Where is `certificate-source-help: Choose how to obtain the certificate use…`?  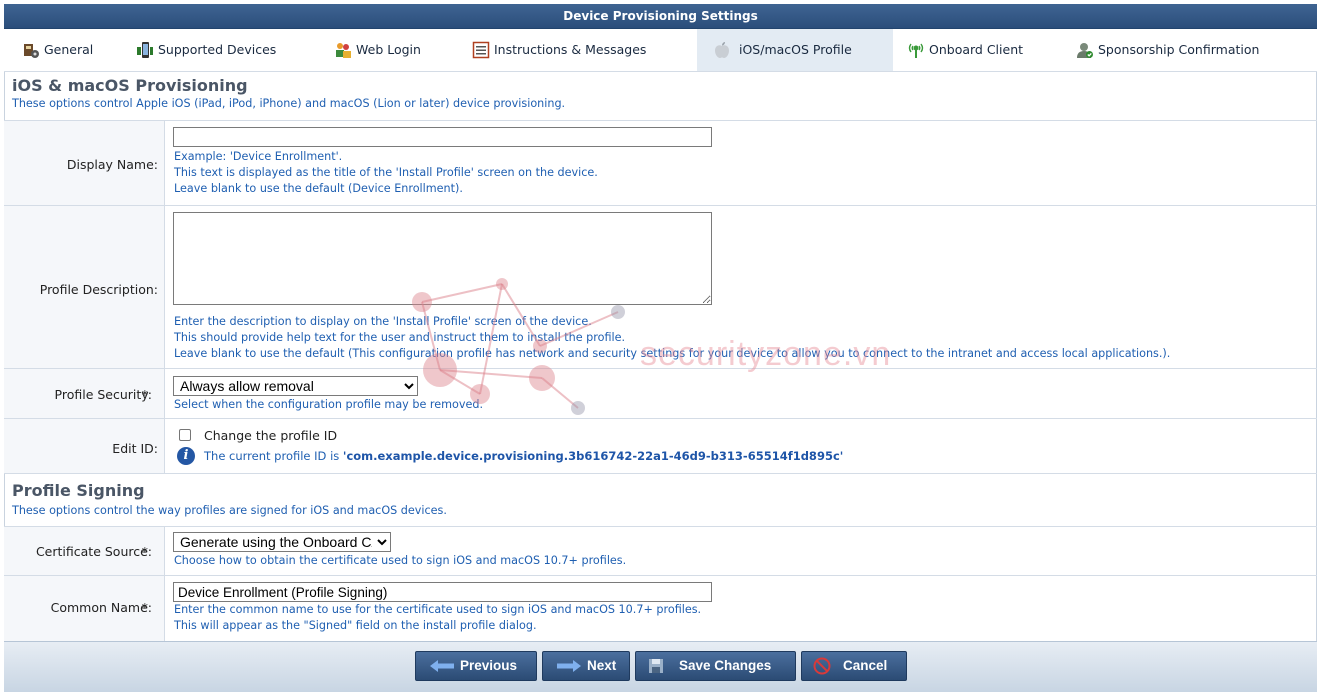 certificate-source-help: Choose how to obtain the certificate use… is located at coordinates (400, 560).